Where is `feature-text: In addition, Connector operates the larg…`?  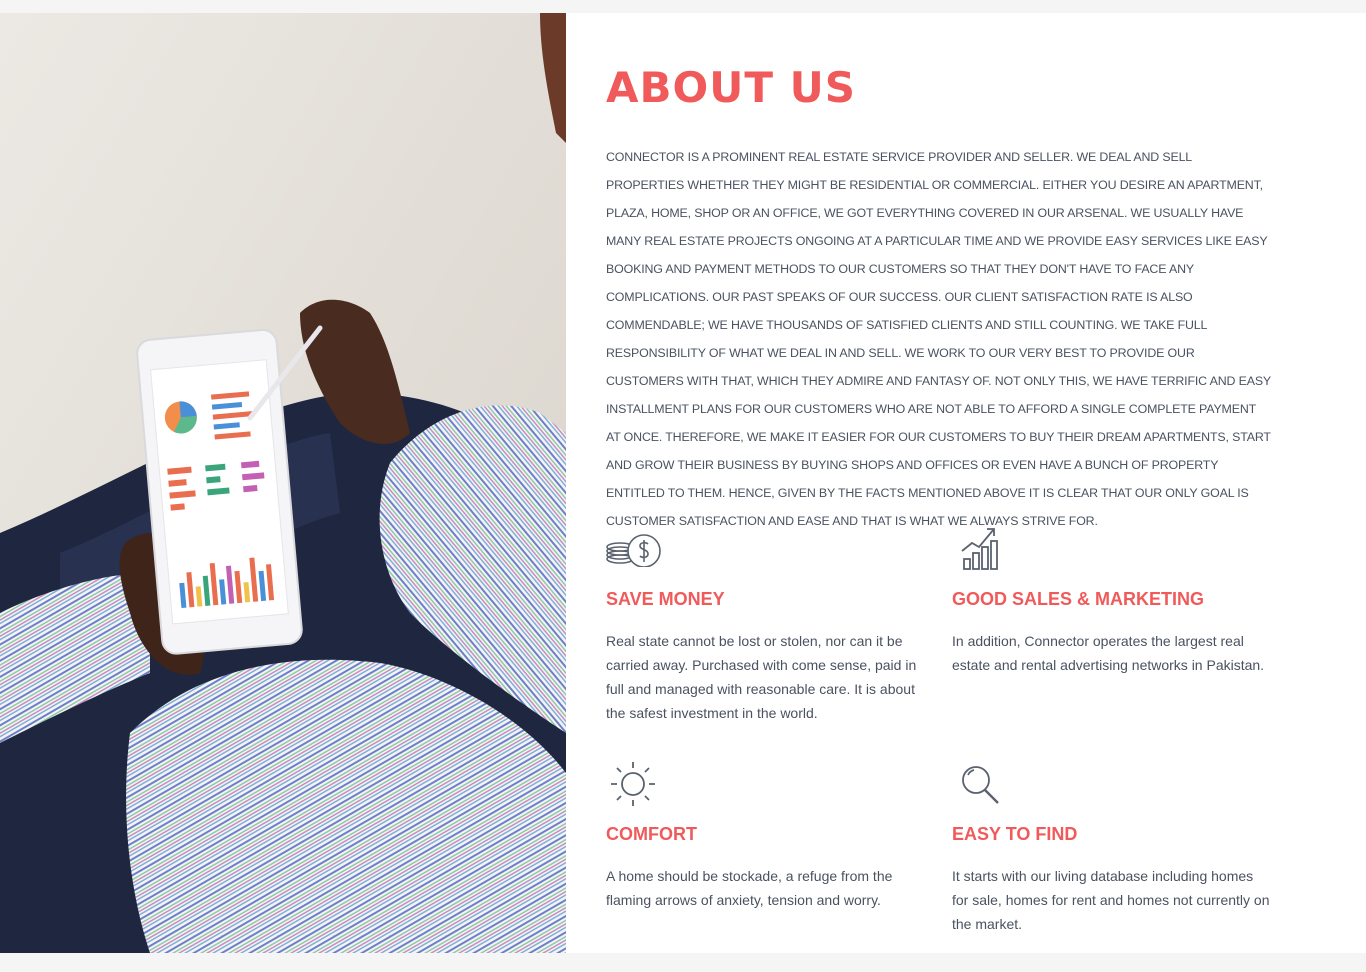 feature-text: In addition, Connector operates the larg… is located at coordinates (1108, 653).